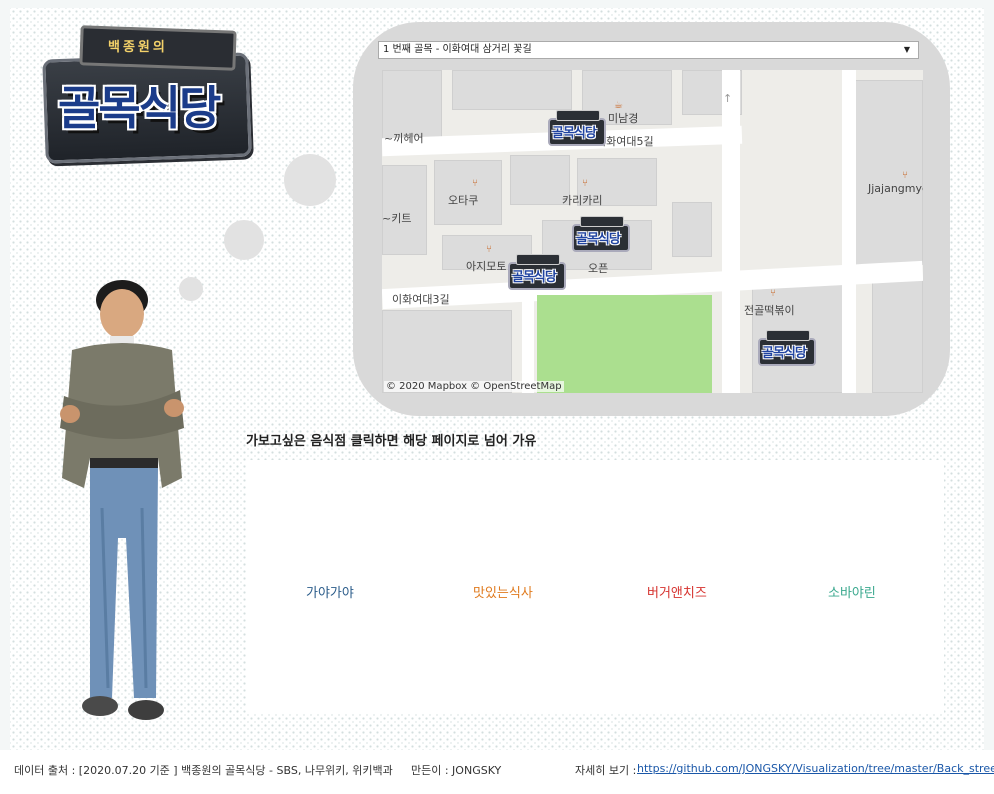 This screenshot has width=994, height=794. What do you see at coordinates (624, 344) in the screenshot?
I see `map-park` at bounding box center [624, 344].